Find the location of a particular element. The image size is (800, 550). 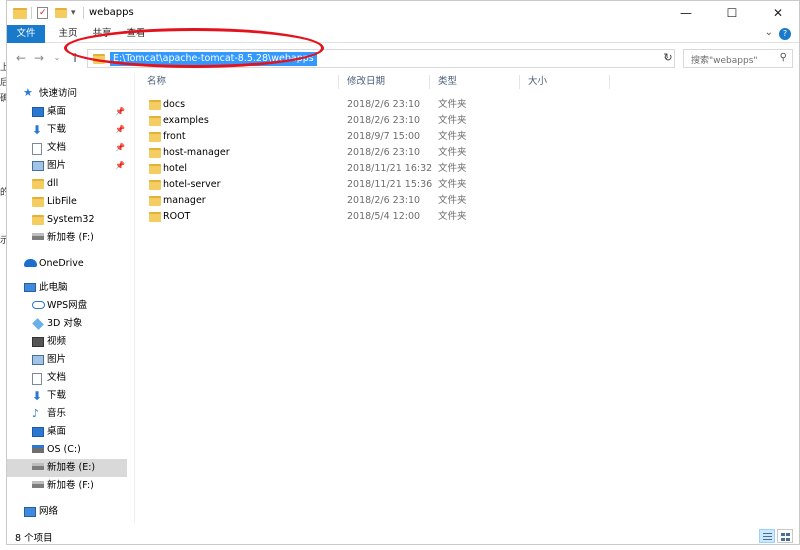

file-row: ROOT 2018/5/4 12:00 文件夹 is located at coordinates (335, 217).